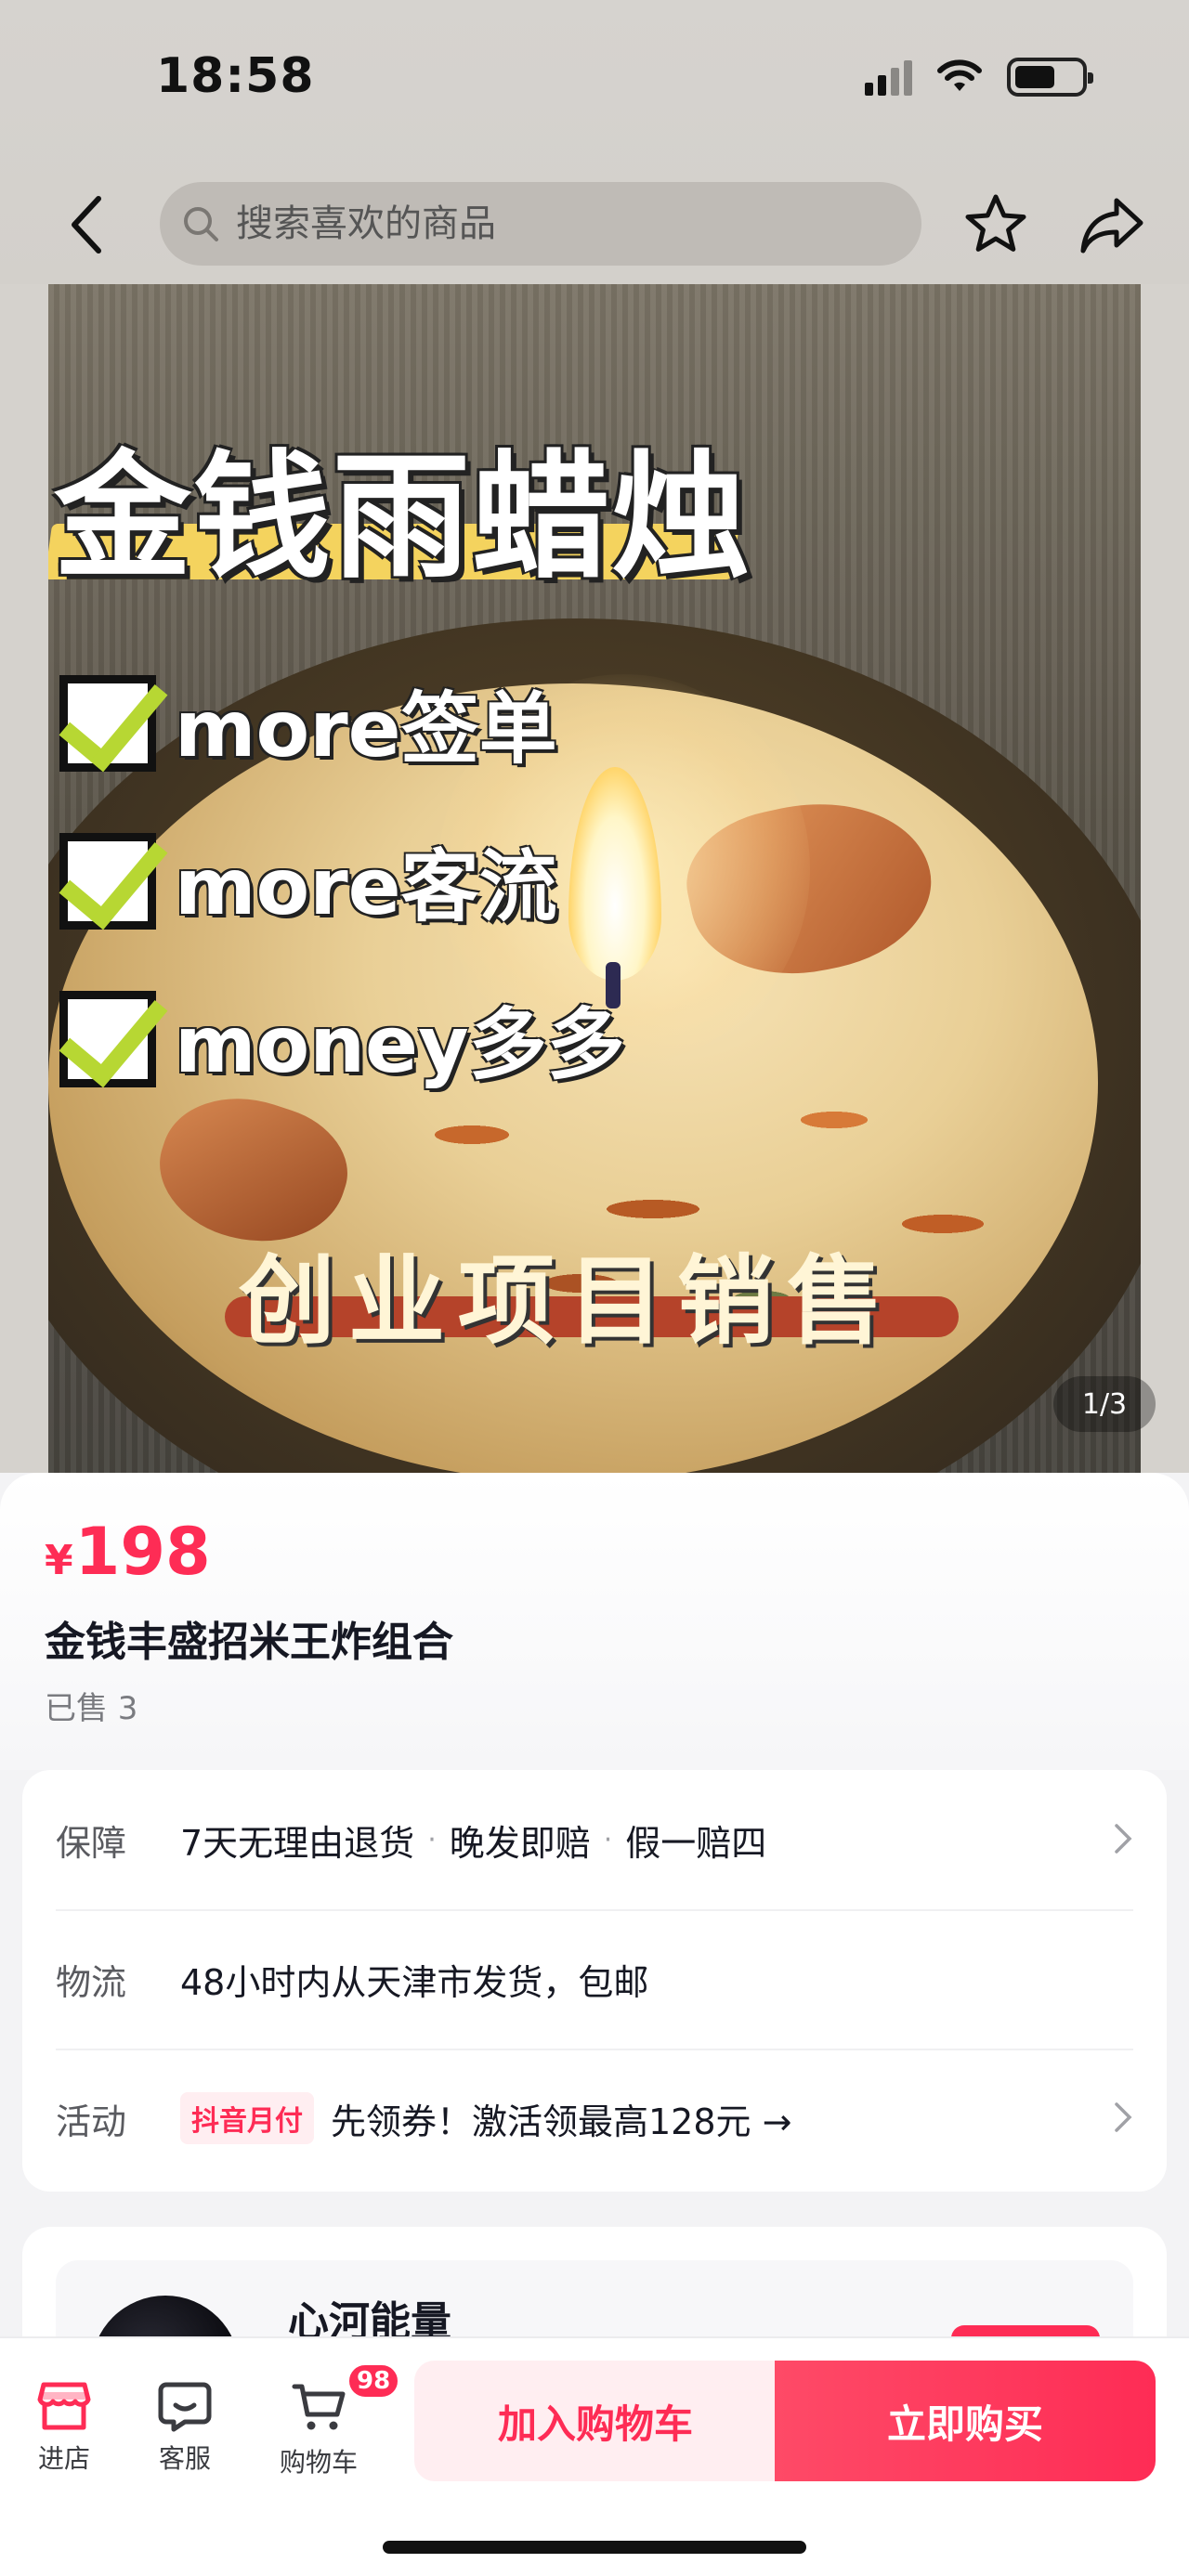 This screenshot has width=1189, height=2576. I want to click on customer-service-button: 客服, so click(185, 2428).